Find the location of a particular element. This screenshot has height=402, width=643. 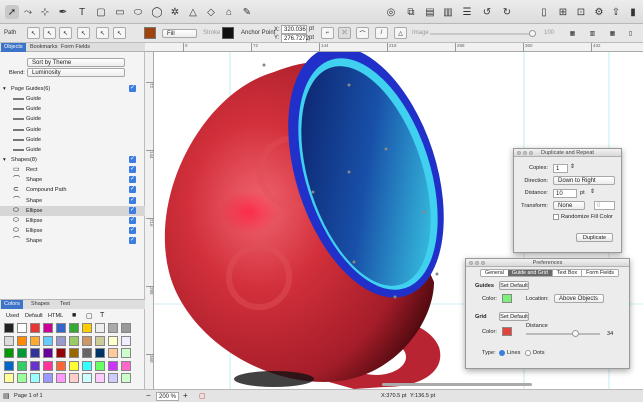

direction-select: Down to Right is located at coordinates (584, 180).